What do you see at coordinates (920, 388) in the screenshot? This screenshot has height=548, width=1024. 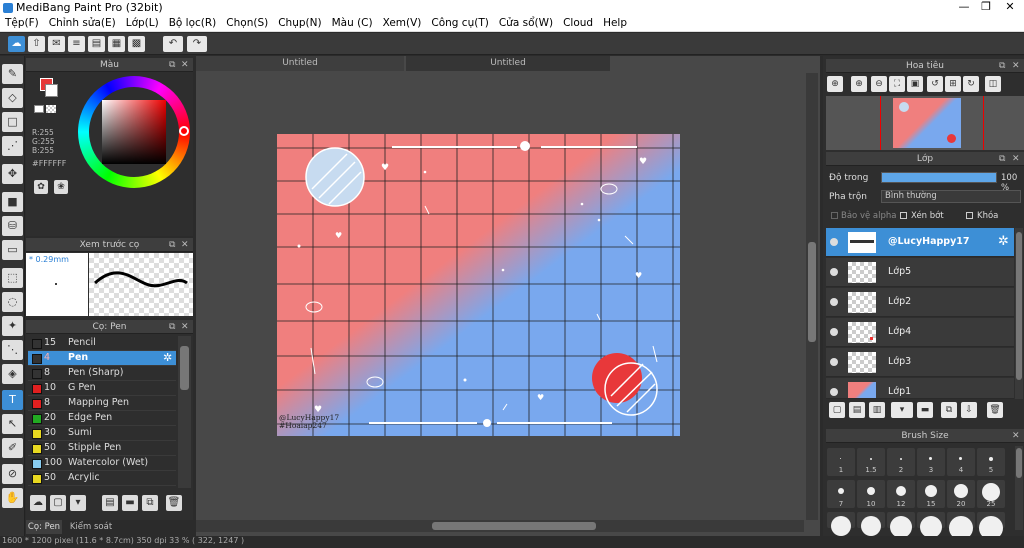 I see `layer-row: Lớp1` at bounding box center [920, 388].